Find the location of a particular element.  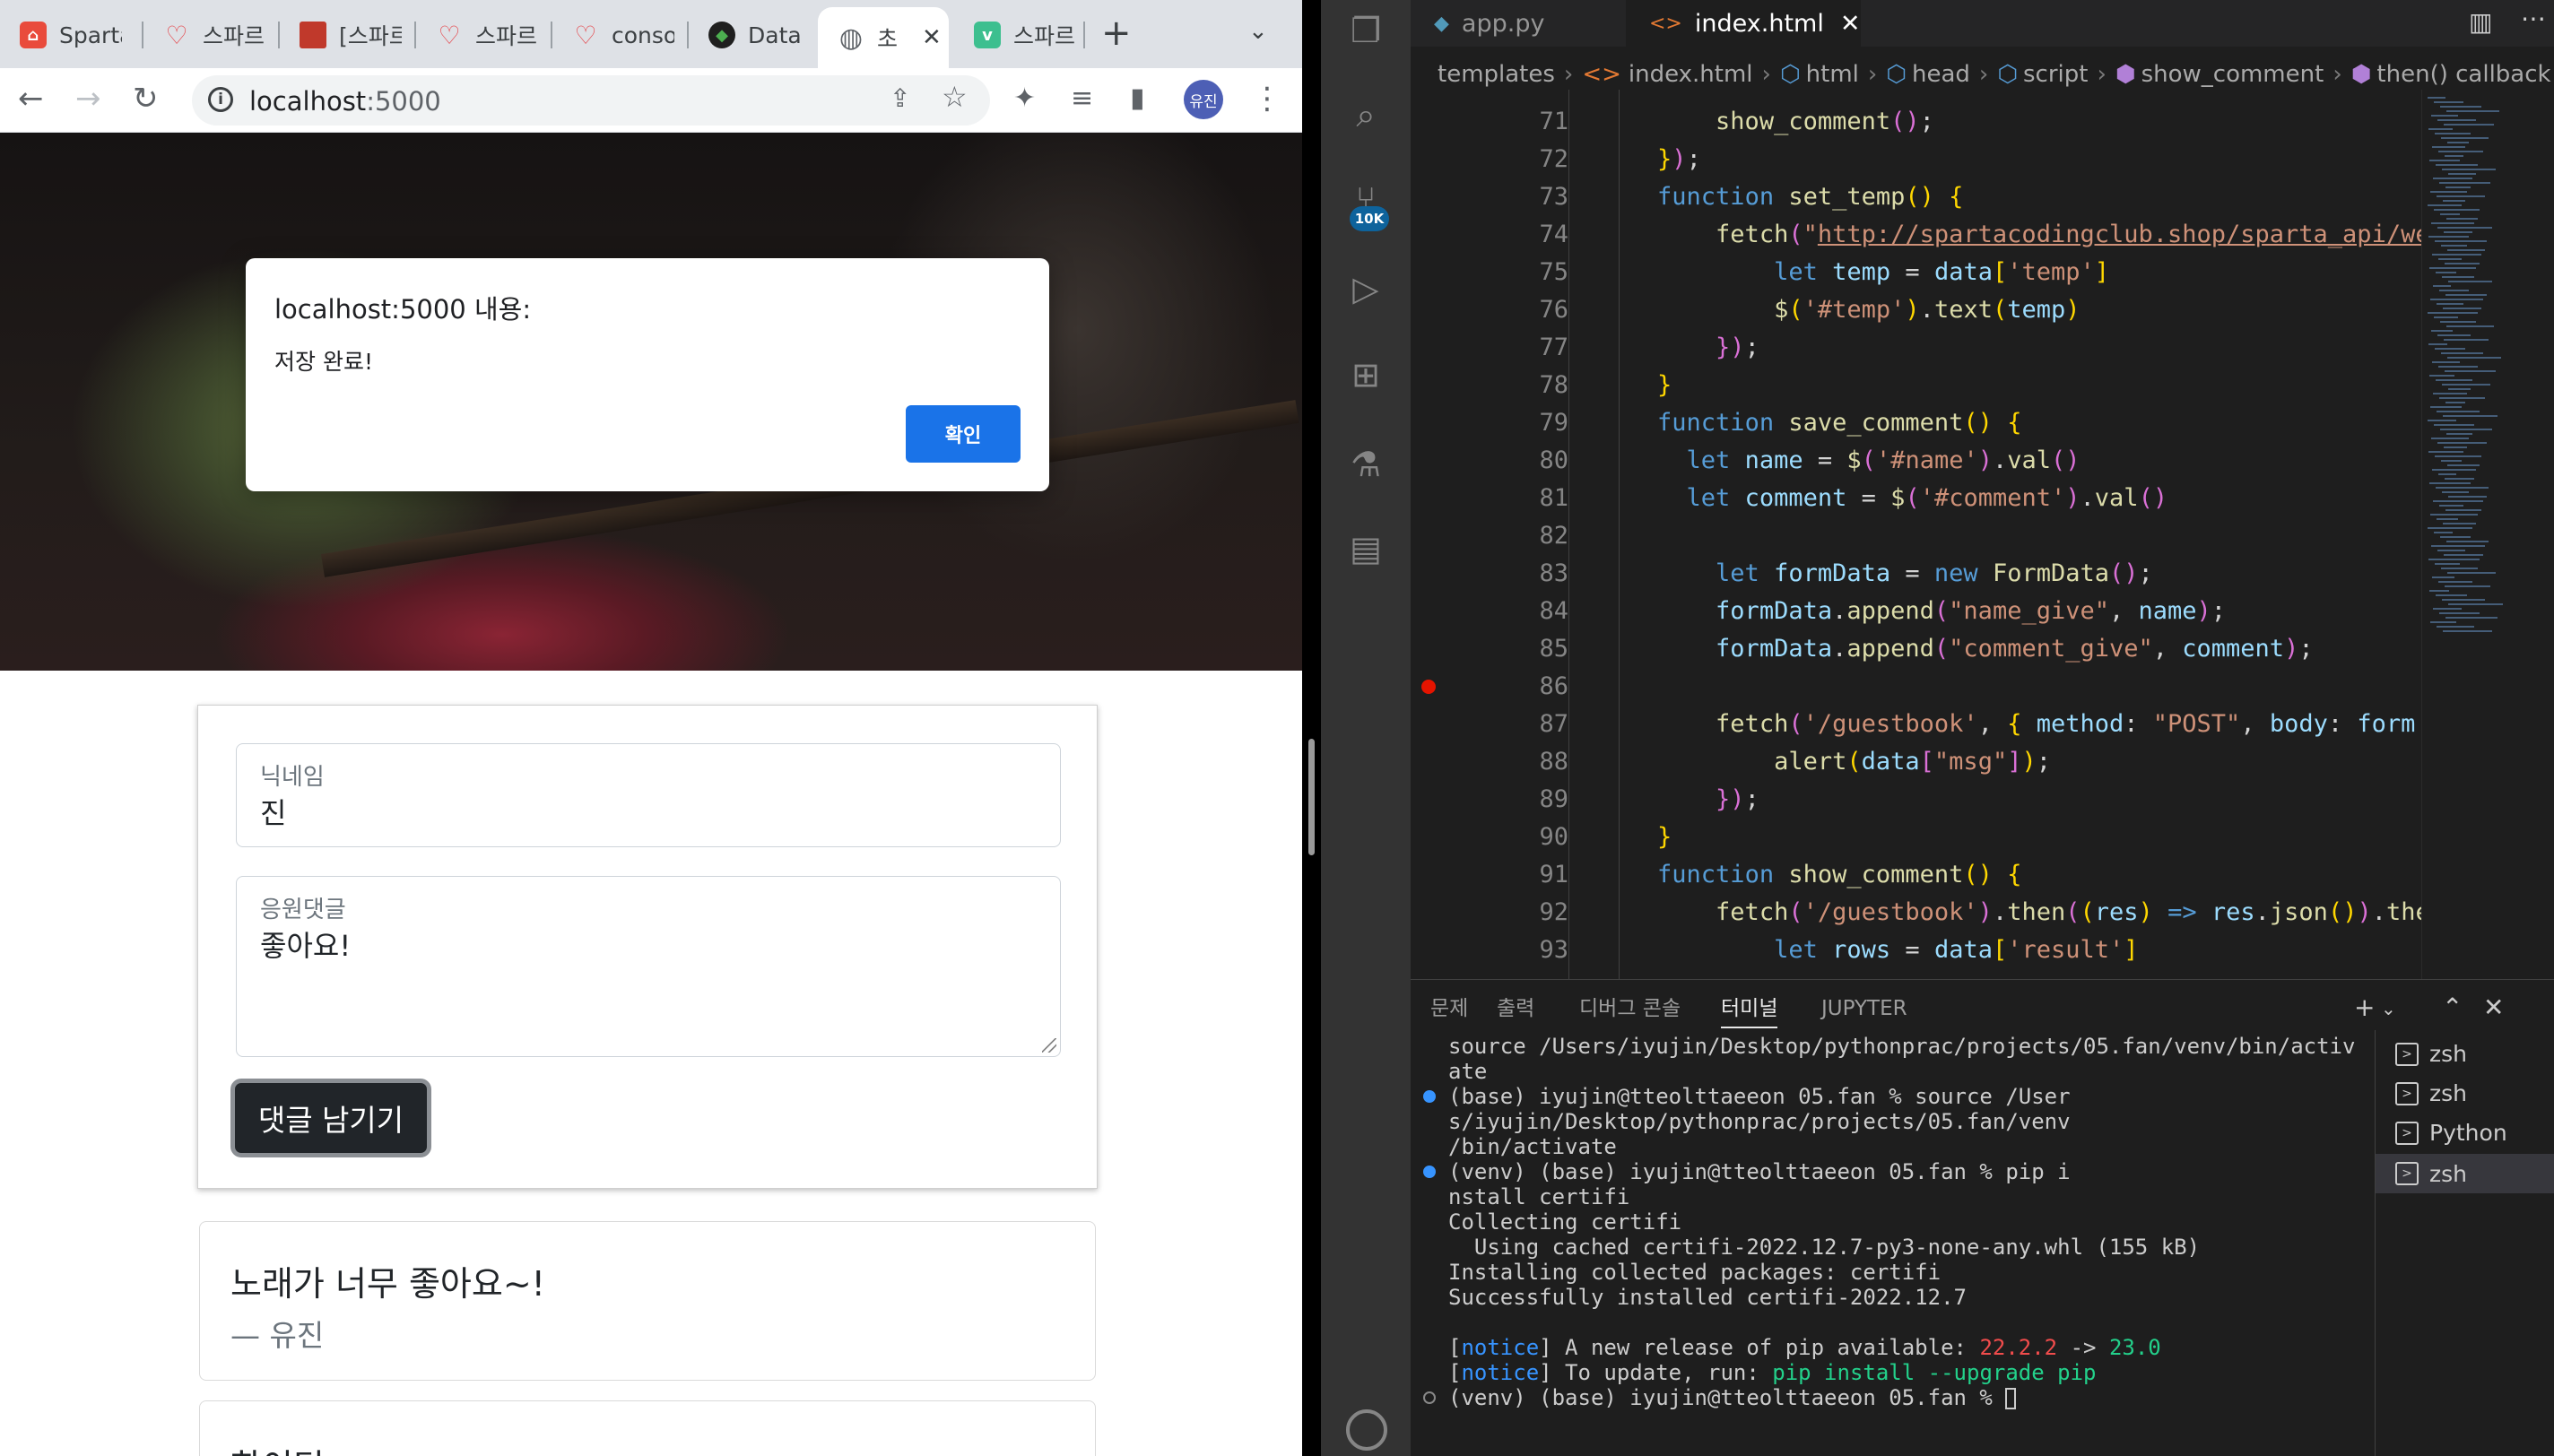

new-tab-icon: + is located at coordinates (1116, 33).